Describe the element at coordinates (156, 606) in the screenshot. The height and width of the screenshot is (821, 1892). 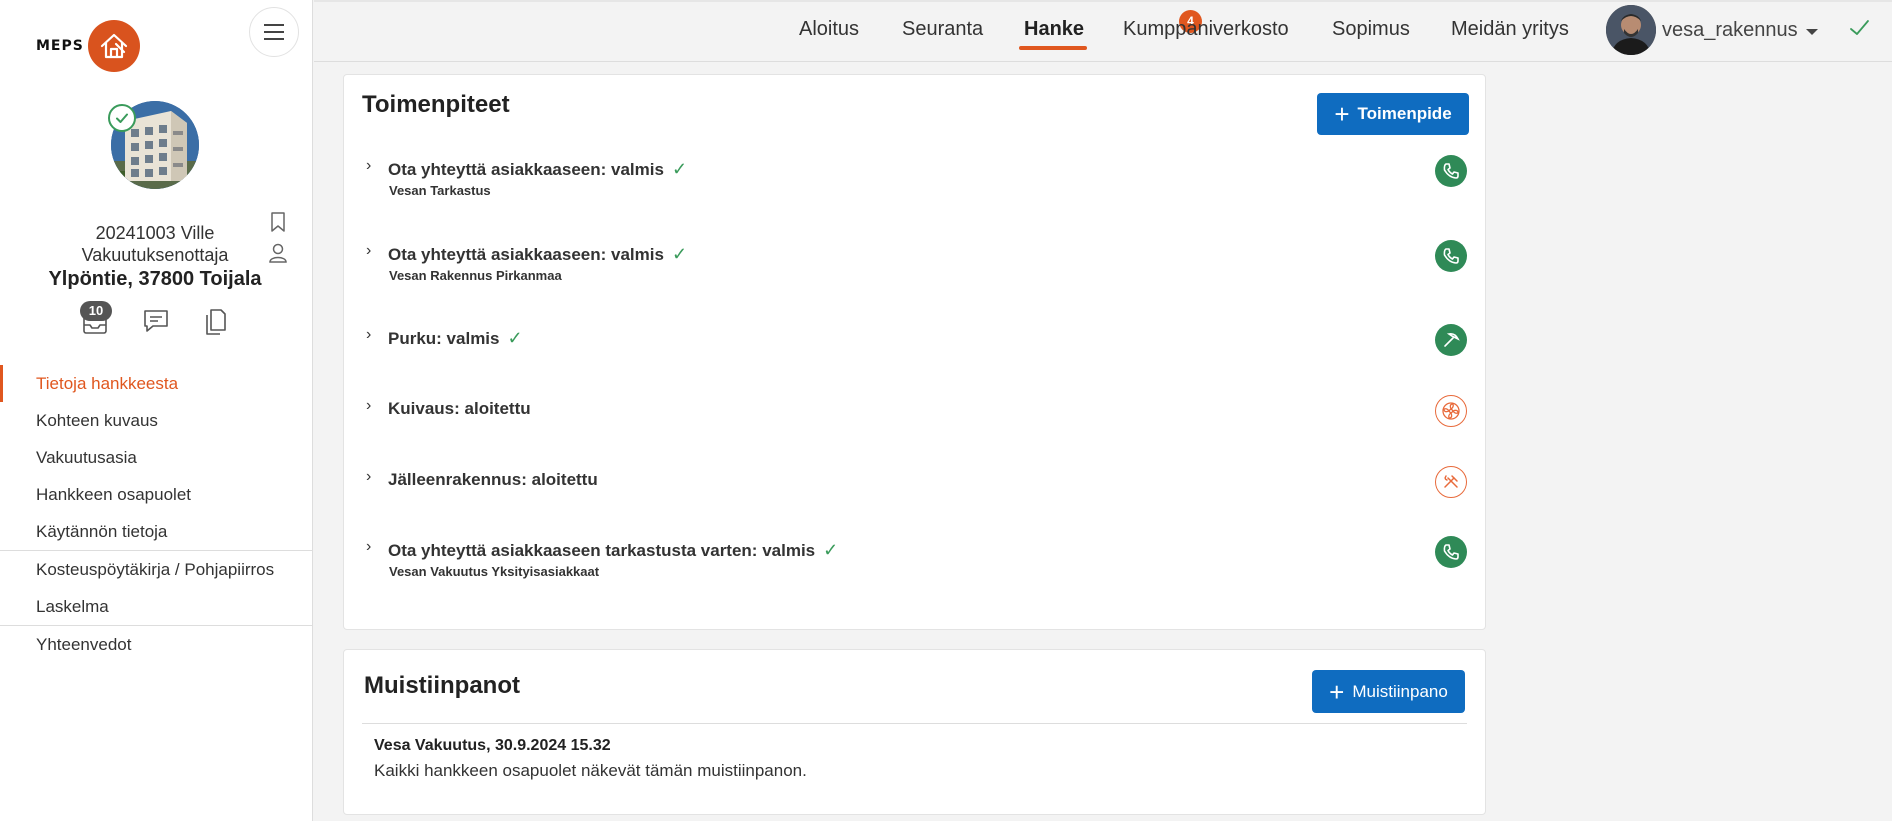
I see `sidebar-item-calculation: Laskelma` at that location.